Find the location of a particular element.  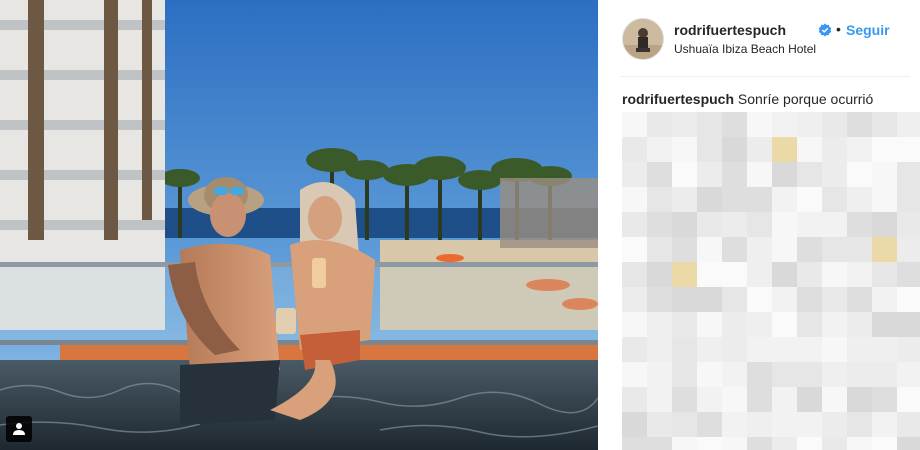

header-divider is located at coordinates (765, 76).